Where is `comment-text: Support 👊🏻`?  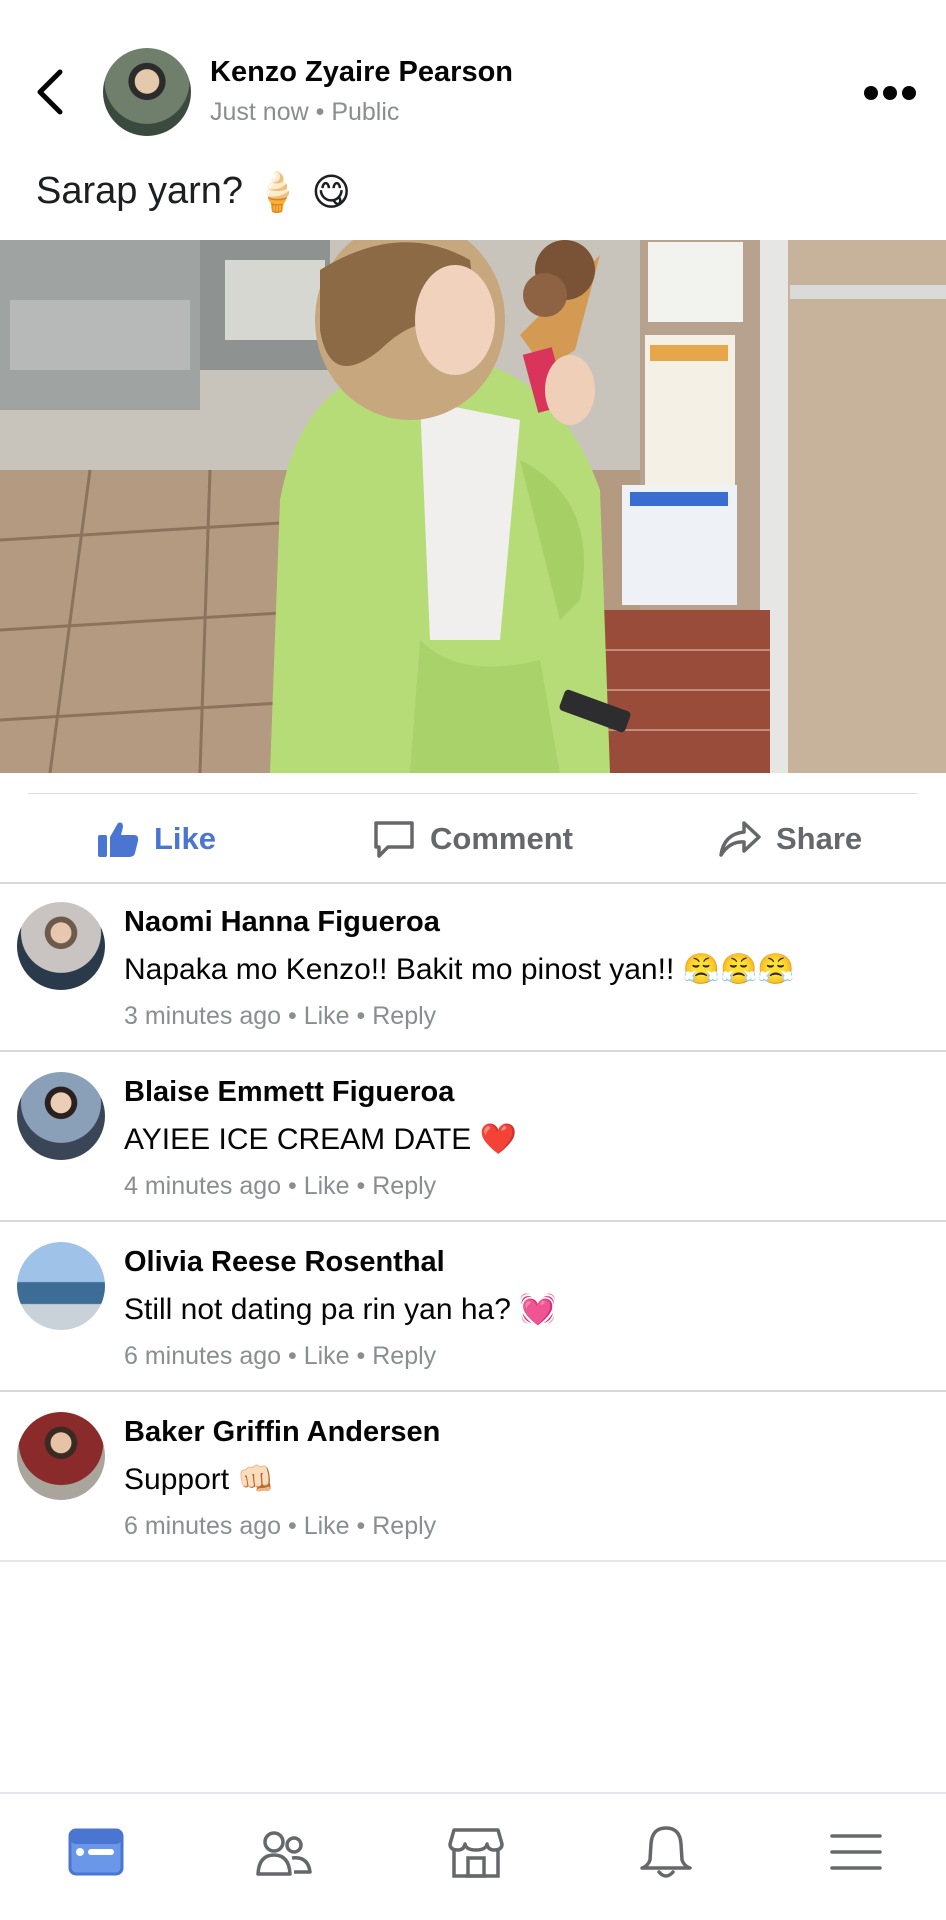 comment-text: Support 👊🏻 is located at coordinates (199, 1479).